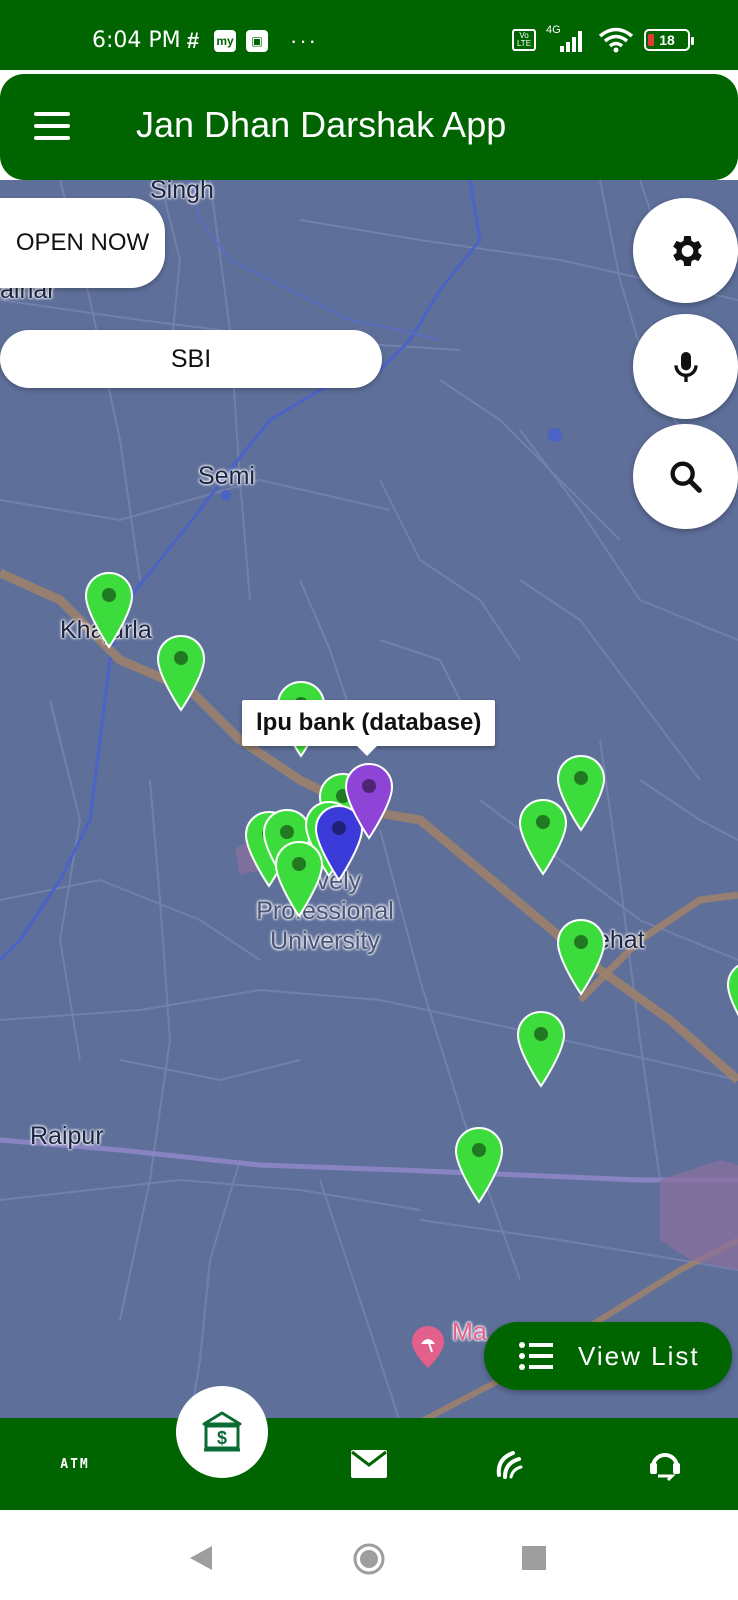  What do you see at coordinates (52, 126) in the screenshot?
I see `menu-icon` at bounding box center [52, 126].